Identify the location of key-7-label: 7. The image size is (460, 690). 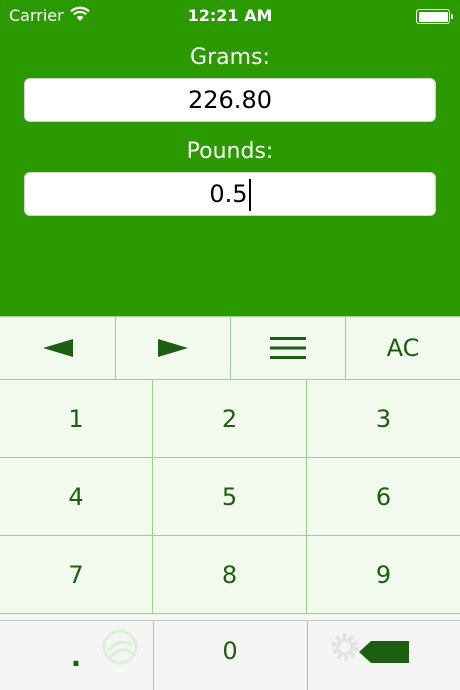
(76, 574).